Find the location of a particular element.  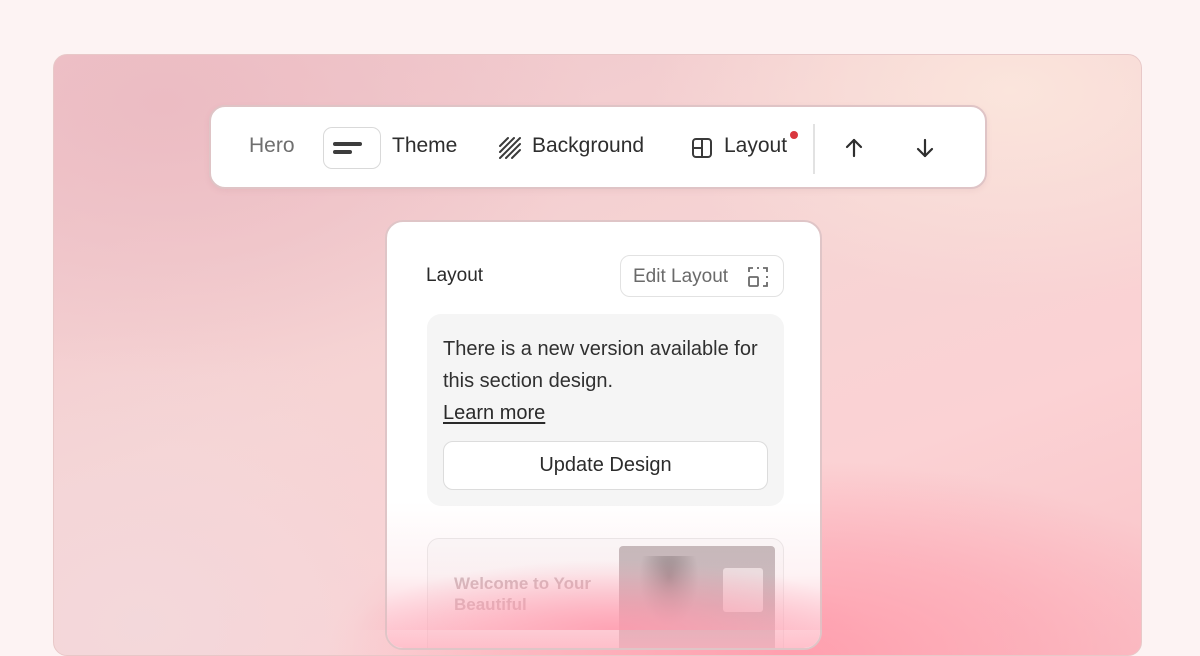

diagonal-stripes-icon is located at coordinates (510, 148).